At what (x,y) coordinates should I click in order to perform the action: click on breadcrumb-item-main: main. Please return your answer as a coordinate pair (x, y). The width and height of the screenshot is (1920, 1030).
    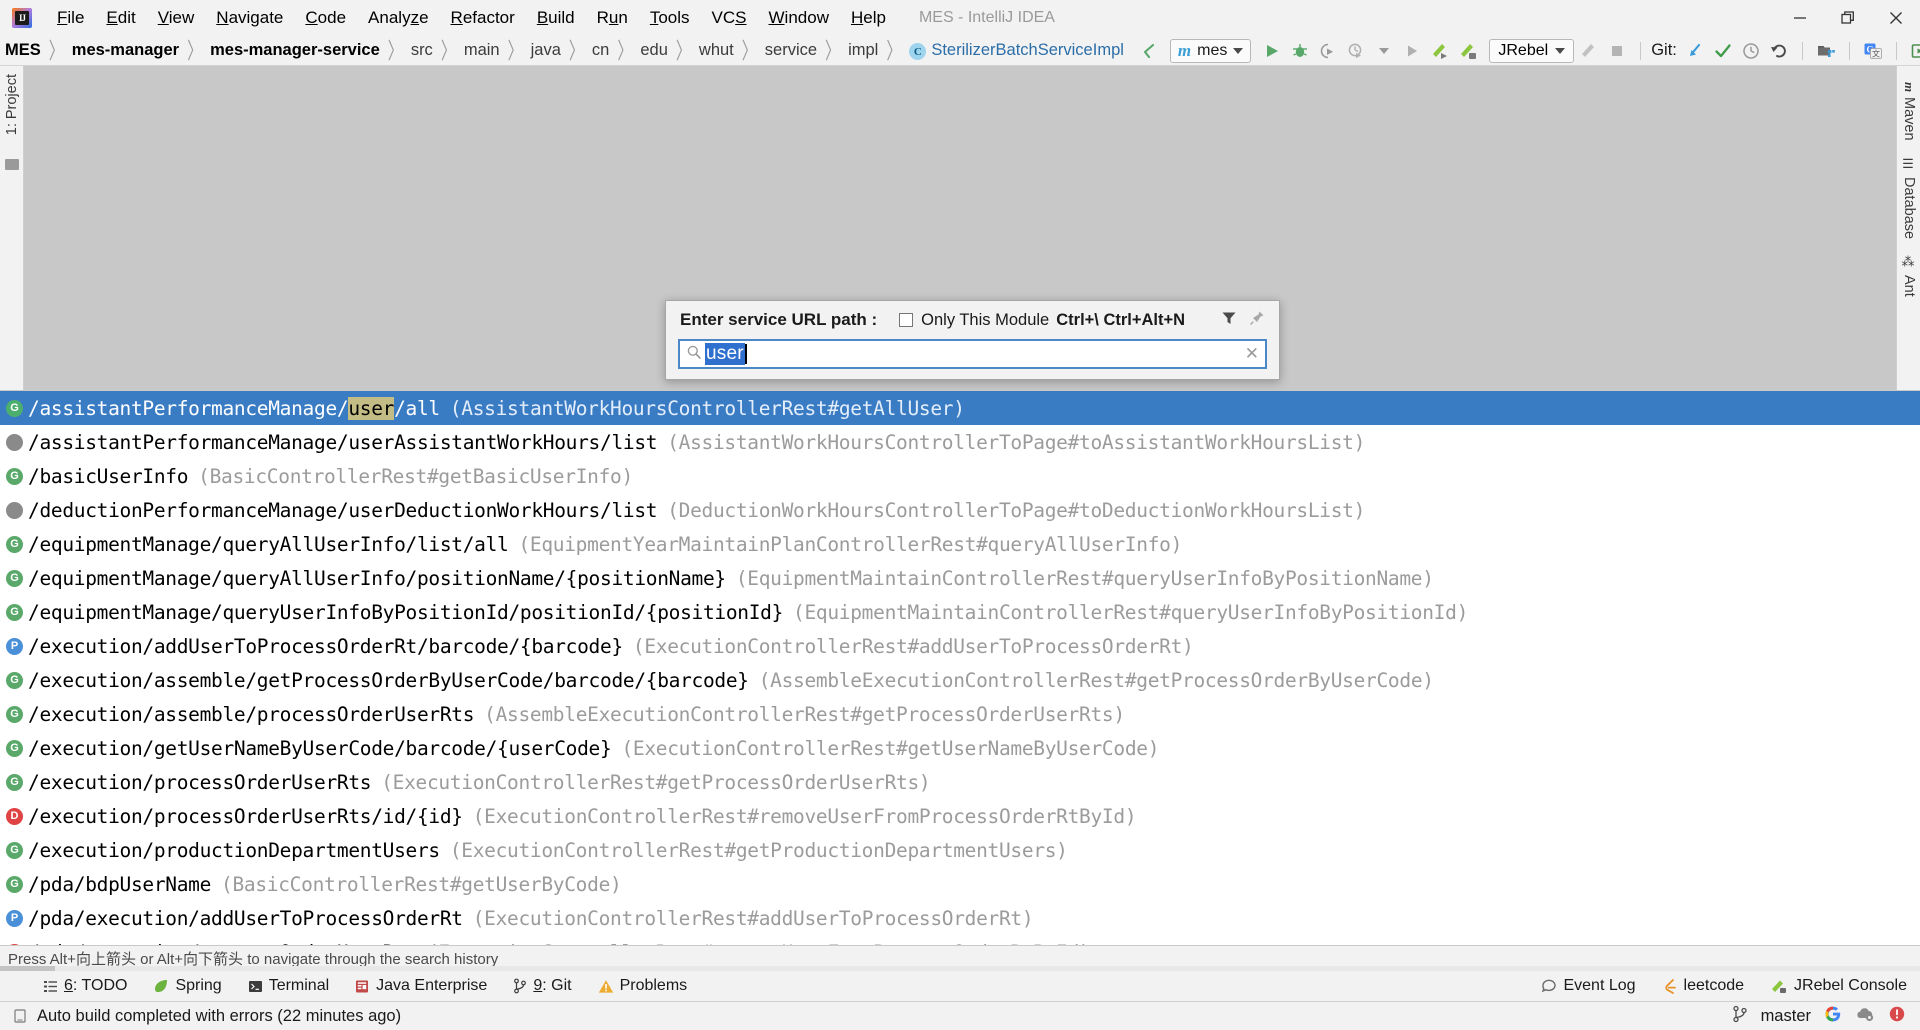
    Looking at the image, I should click on (482, 50).